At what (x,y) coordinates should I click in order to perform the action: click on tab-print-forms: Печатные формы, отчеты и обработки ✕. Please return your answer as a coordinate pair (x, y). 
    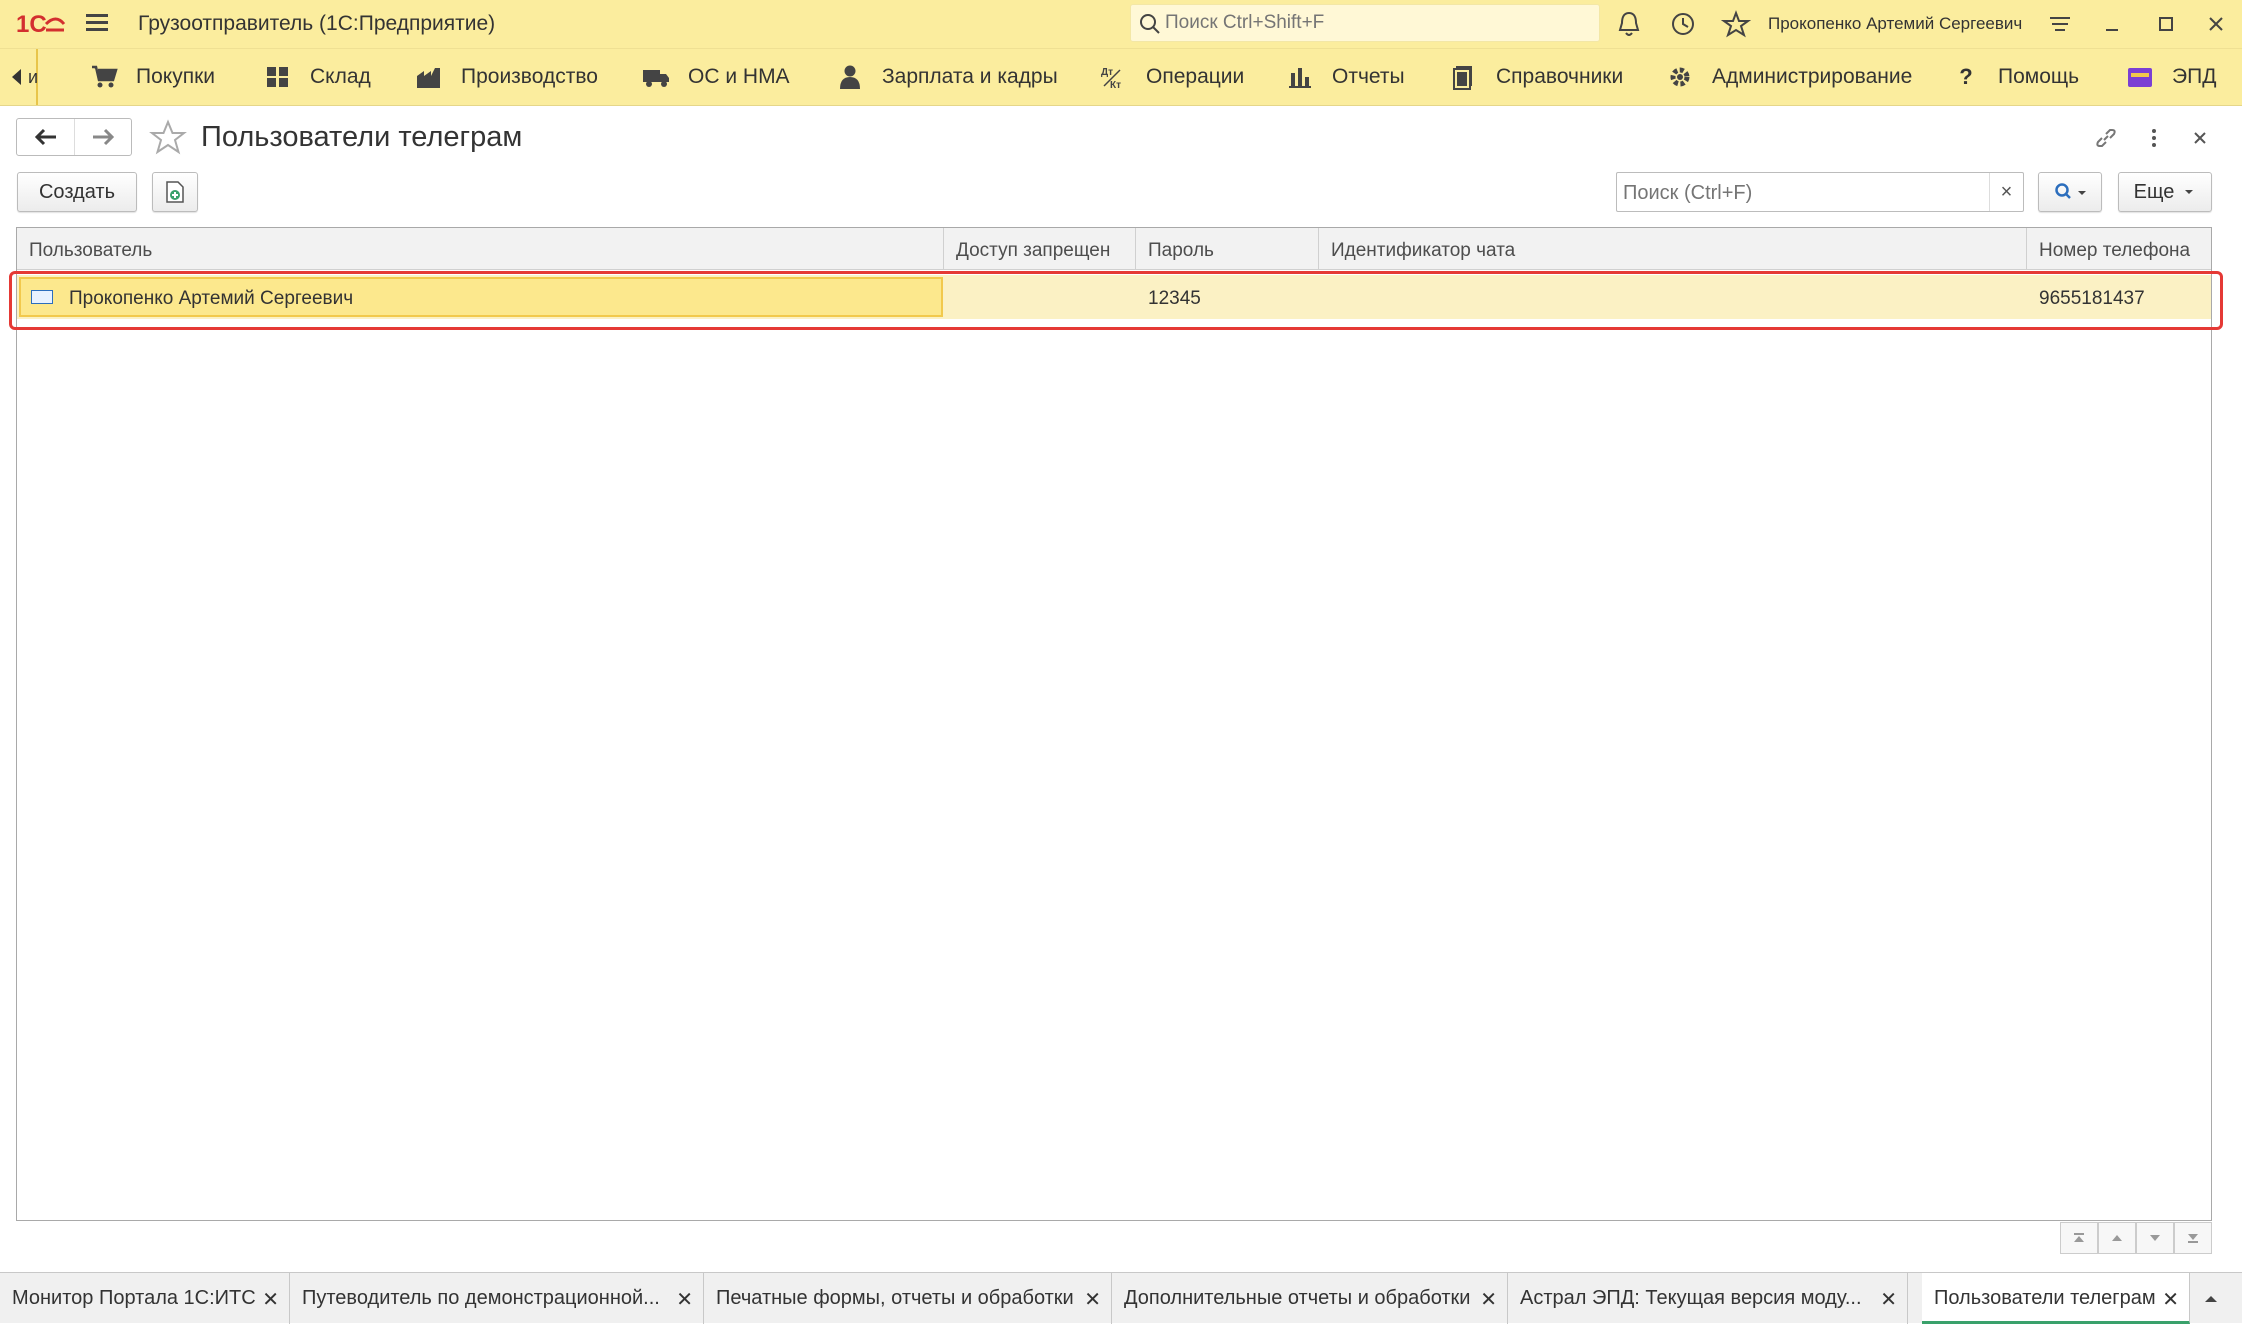
    Looking at the image, I should click on (908, 1298).